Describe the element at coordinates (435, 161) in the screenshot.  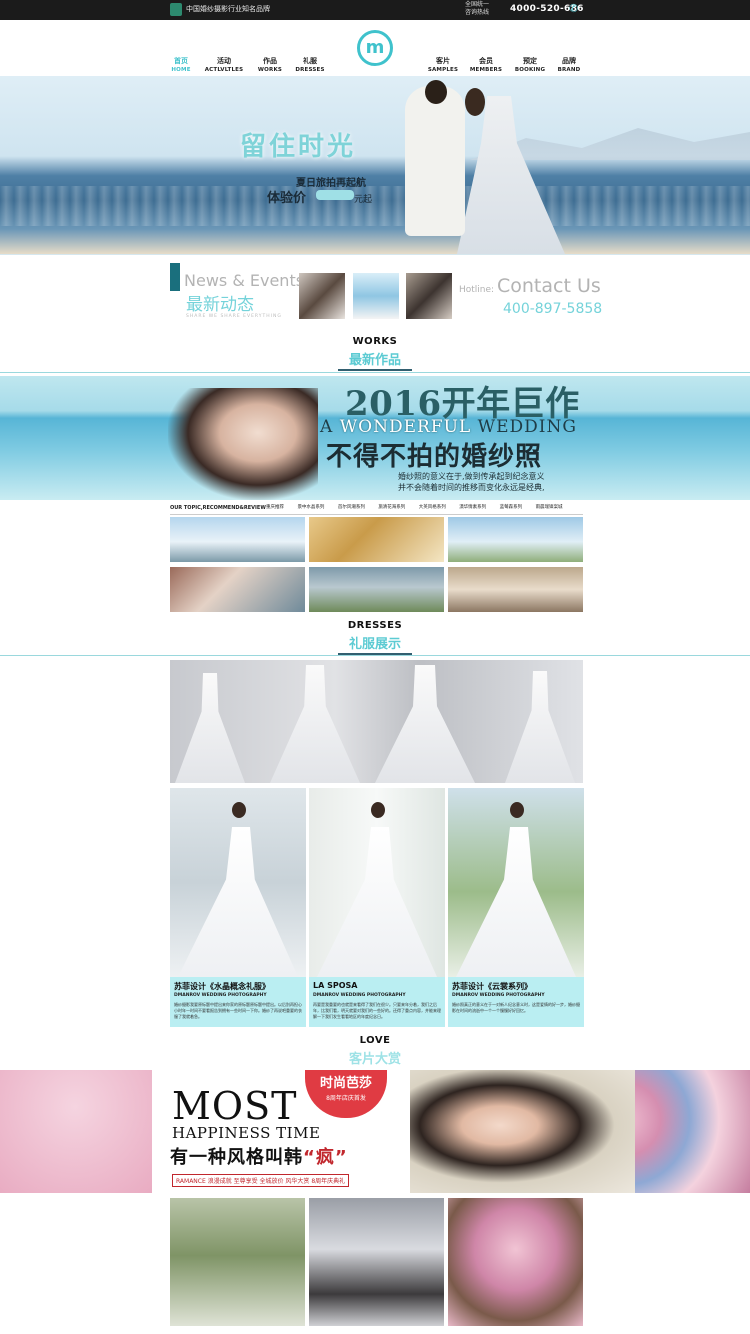
I see `hero-groom` at that location.